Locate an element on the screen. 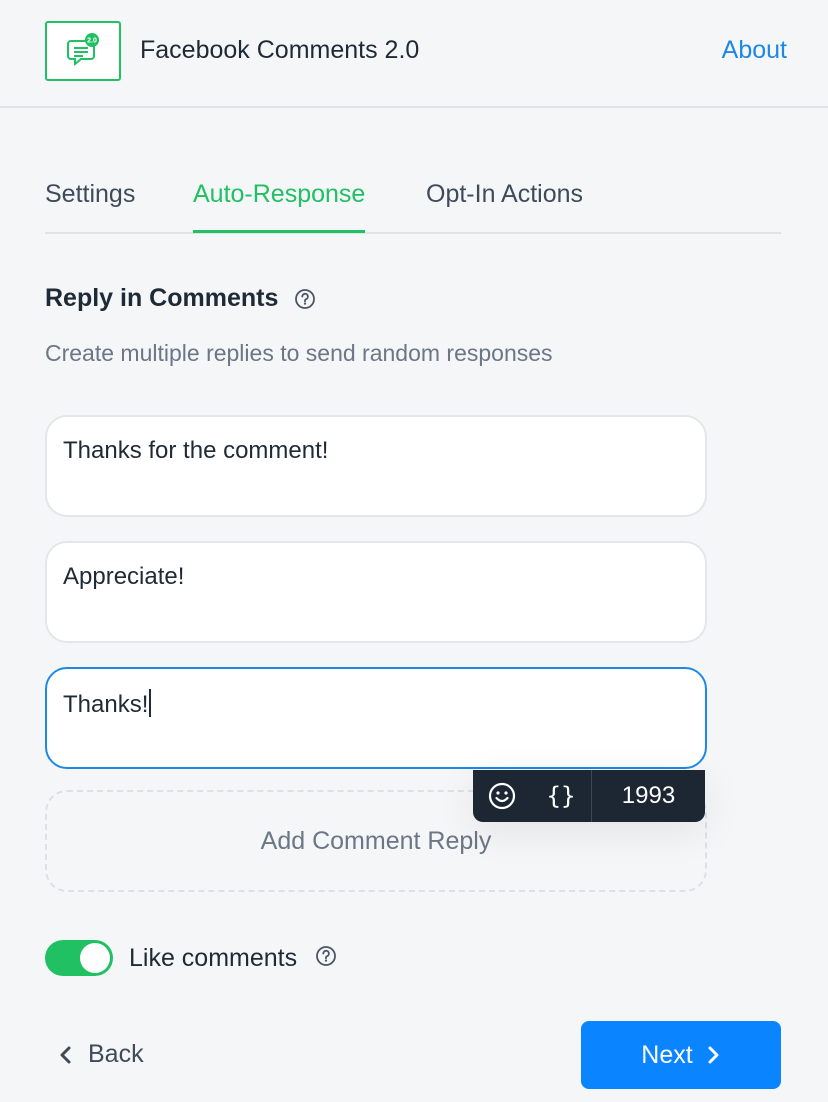  tab-auto-response: Auto-Response is located at coordinates (279, 206).